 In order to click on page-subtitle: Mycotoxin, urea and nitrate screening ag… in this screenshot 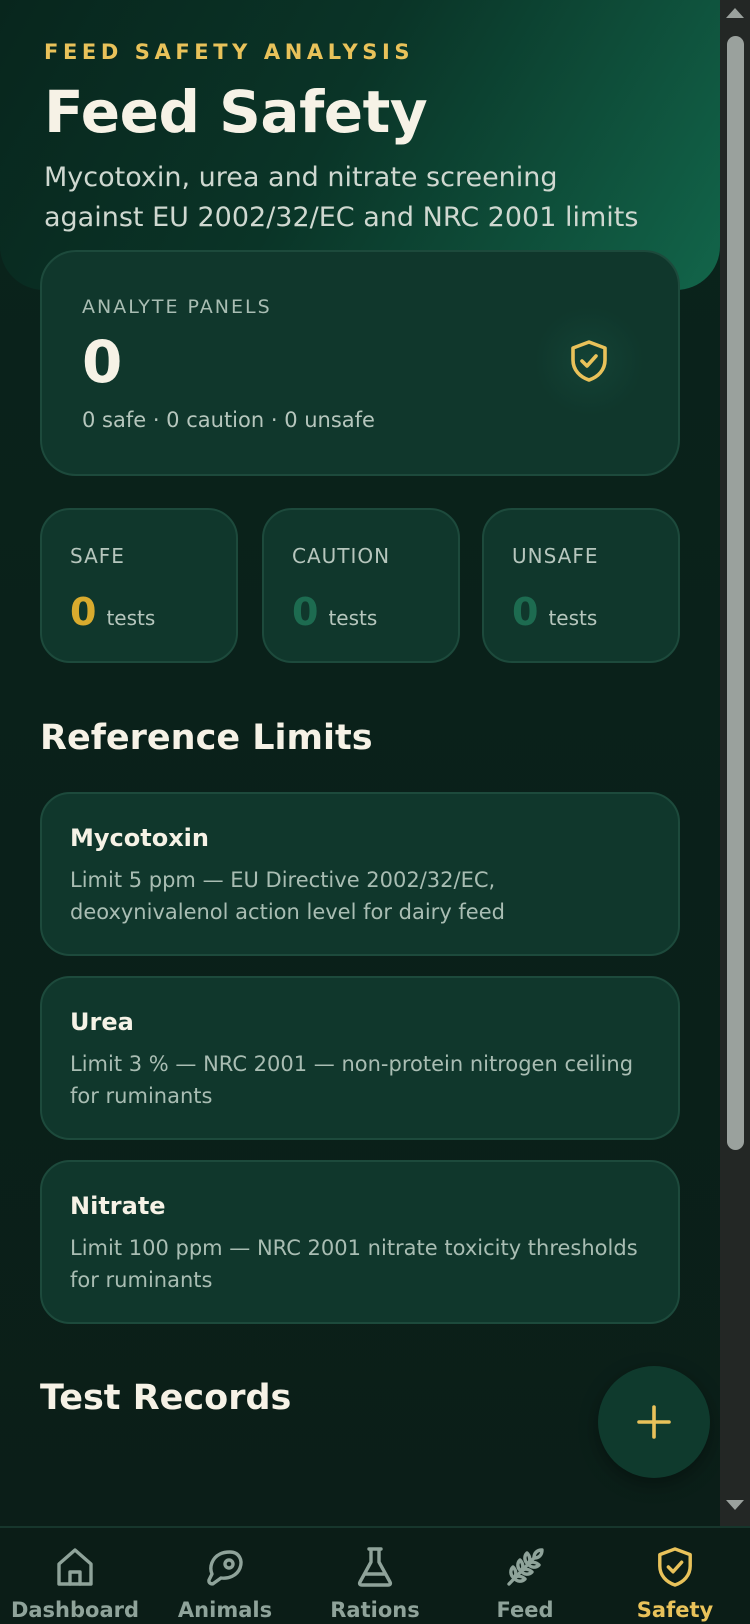, I will do `click(341, 197)`.